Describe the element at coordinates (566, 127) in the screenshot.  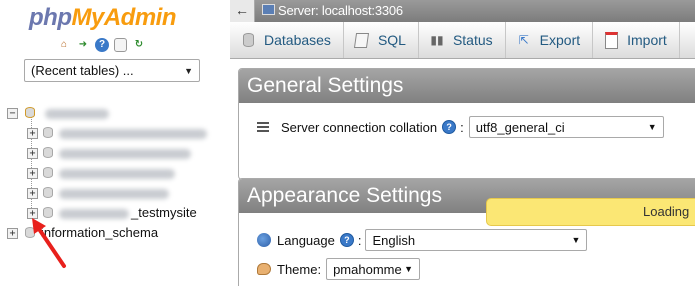
I see `collation-select: utf8_general_ci ▼` at that location.